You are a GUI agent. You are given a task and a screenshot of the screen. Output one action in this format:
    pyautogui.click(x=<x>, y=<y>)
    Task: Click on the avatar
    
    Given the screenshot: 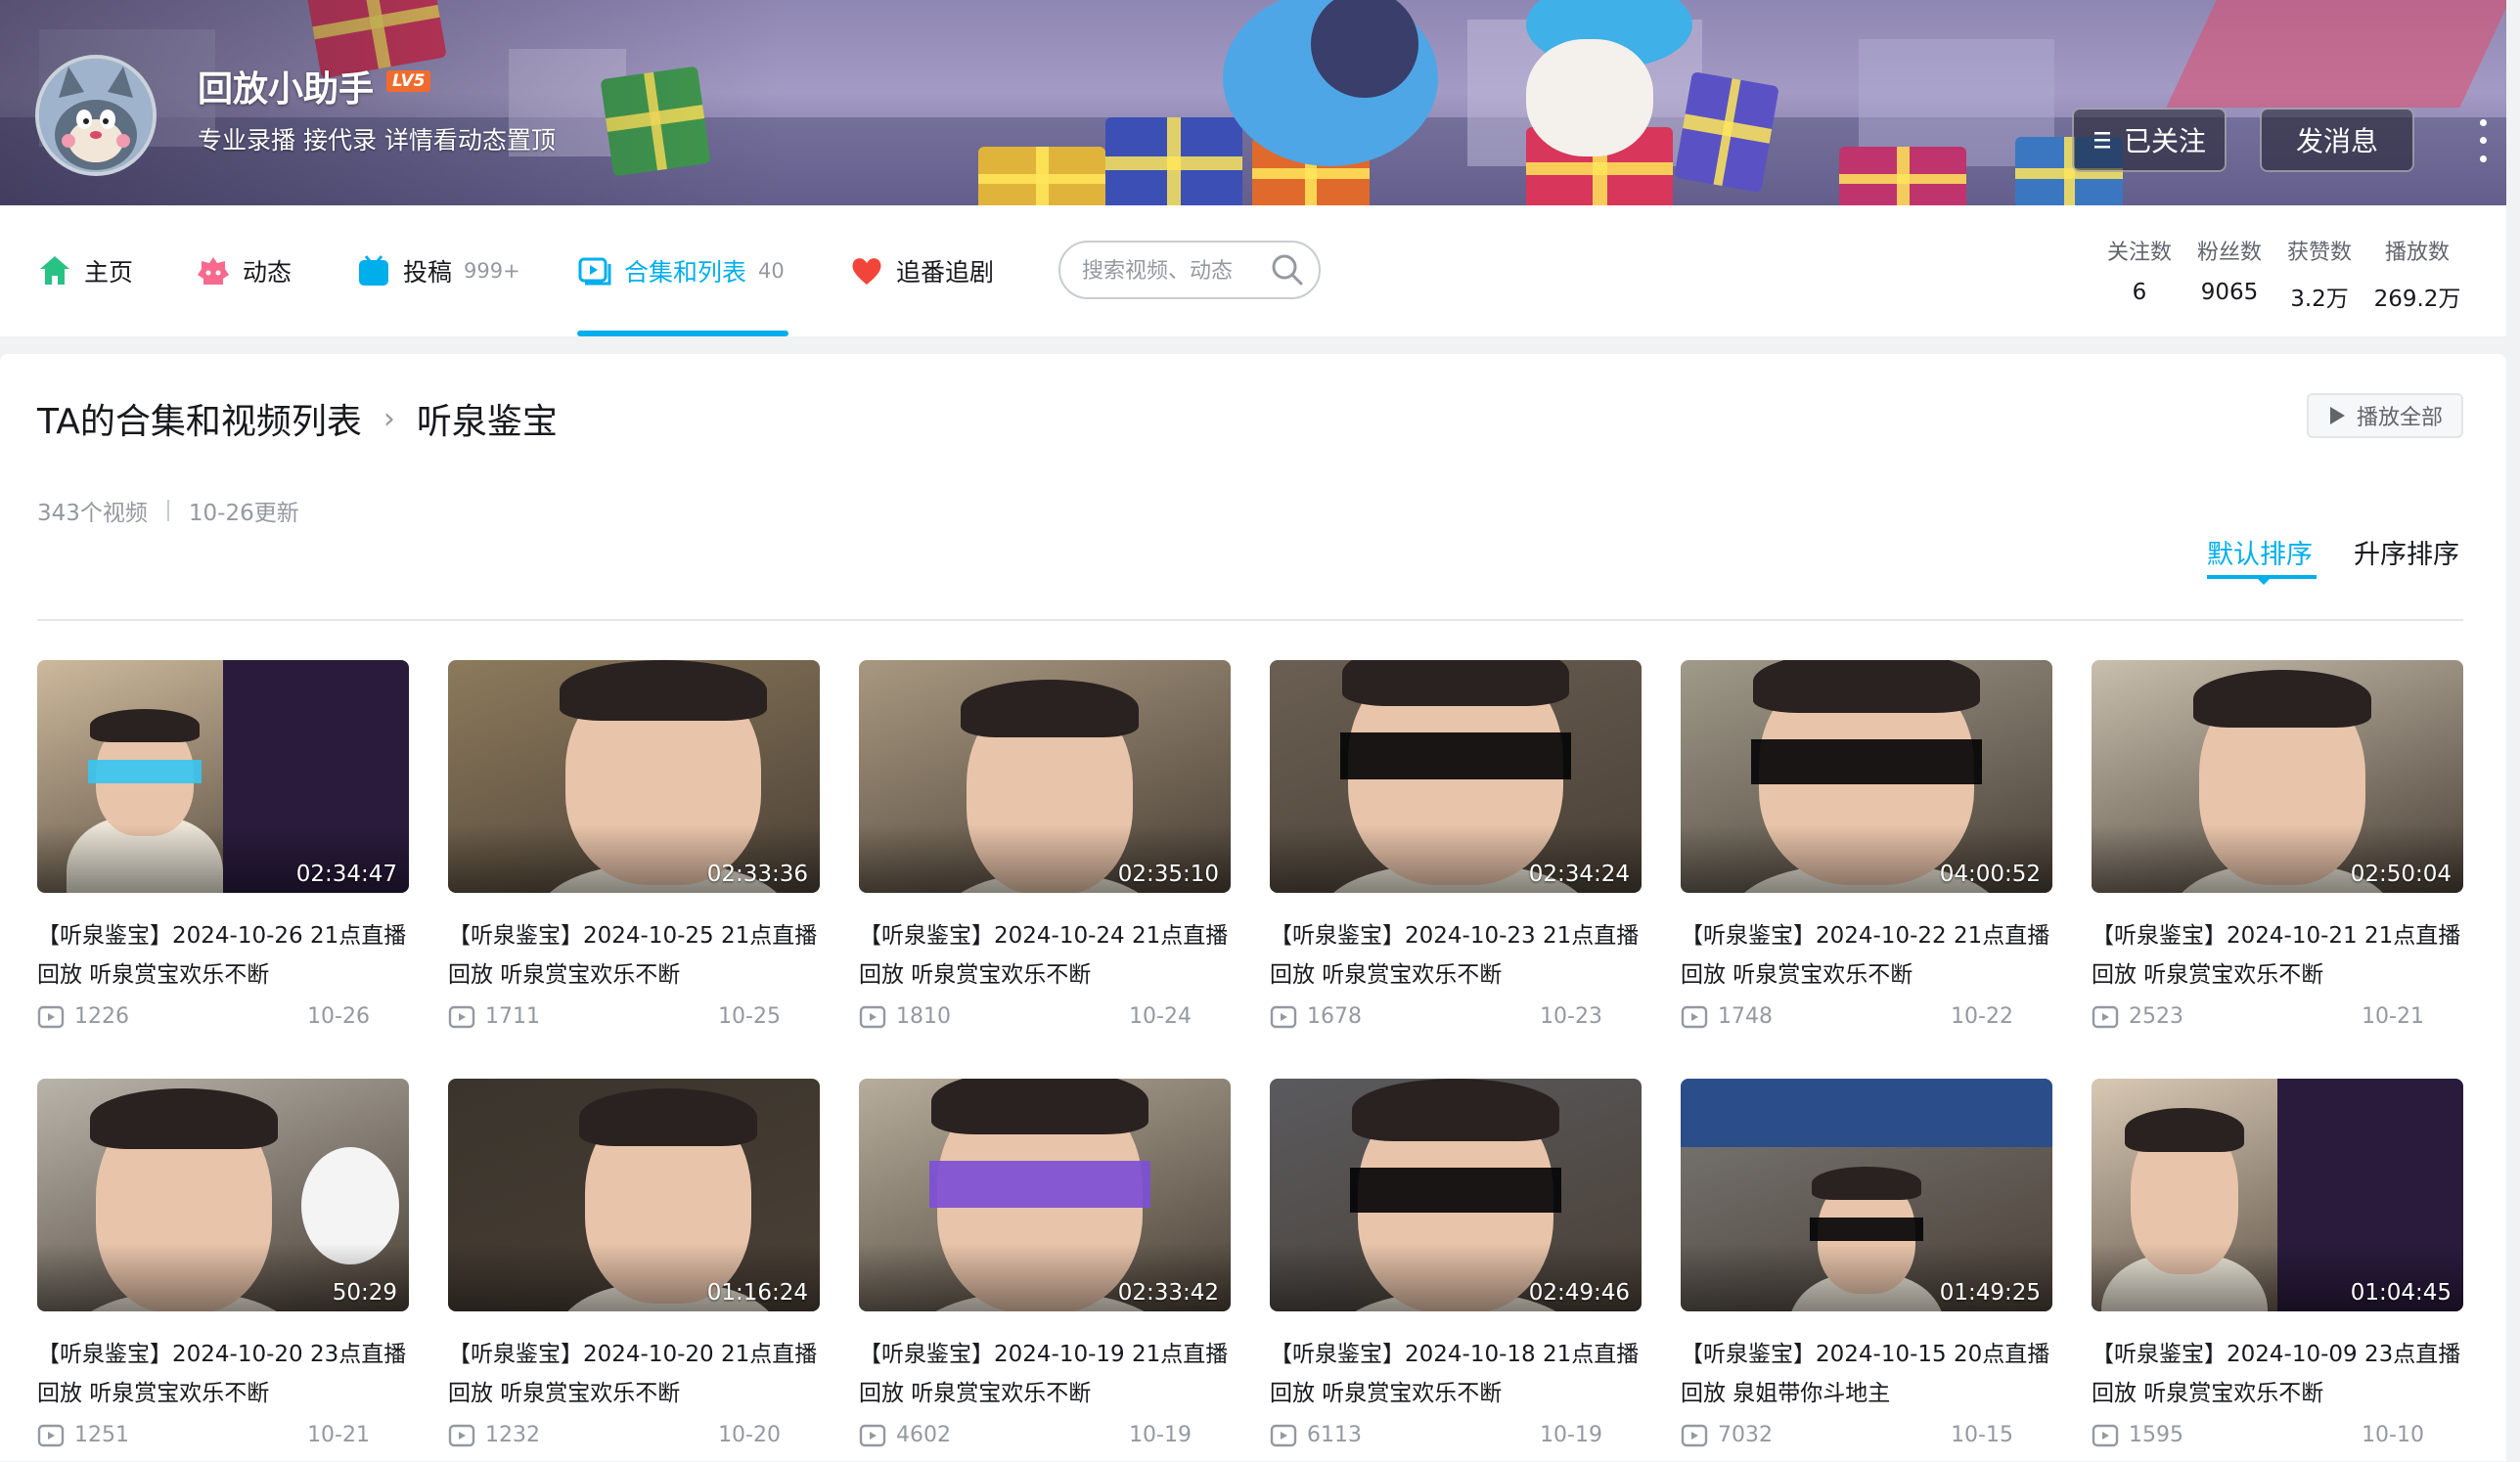 What is the action you would take?
    pyautogui.click(x=96, y=115)
    